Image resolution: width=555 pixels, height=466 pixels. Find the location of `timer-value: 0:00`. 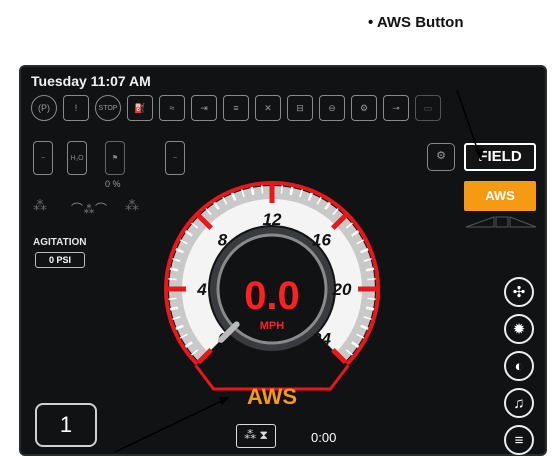

timer-value: 0:00 is located at coordinates (324, 437).